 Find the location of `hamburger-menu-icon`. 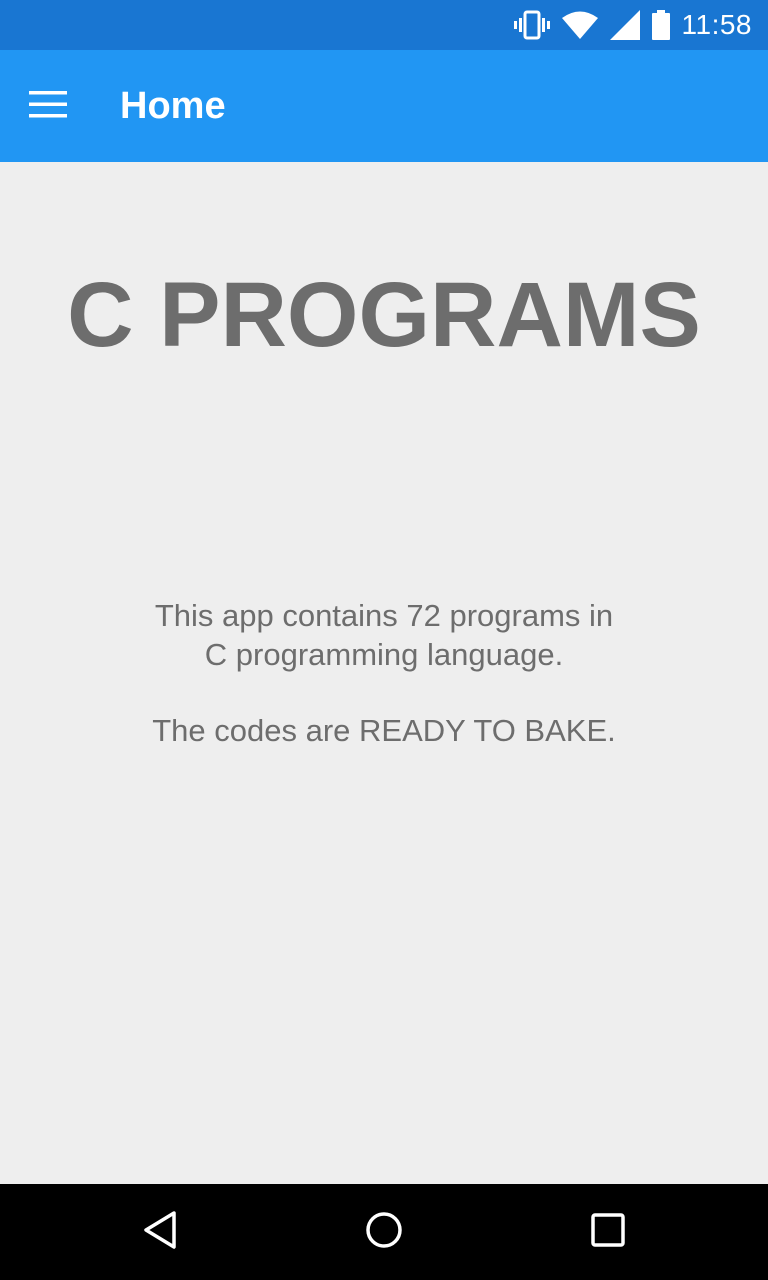

hamburger-menu-icon is located at coordinates (48, 106).